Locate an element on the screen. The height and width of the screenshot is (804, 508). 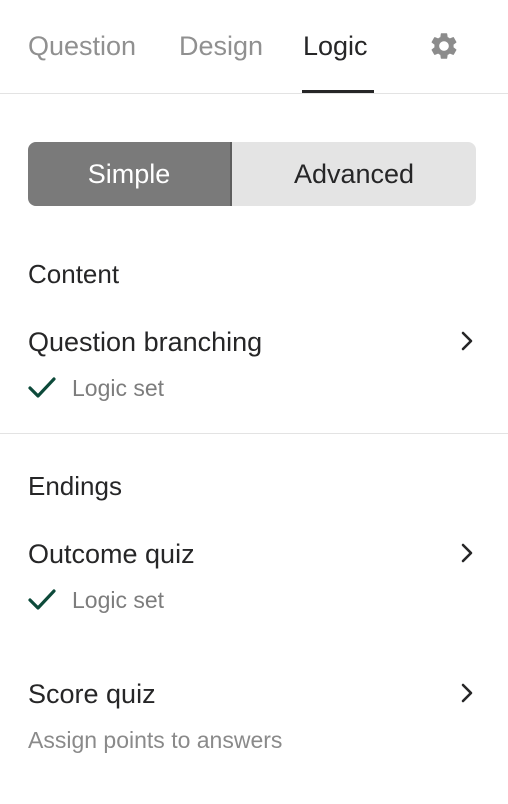
endings-section-title: Endings is located at coordinates (75, 486).